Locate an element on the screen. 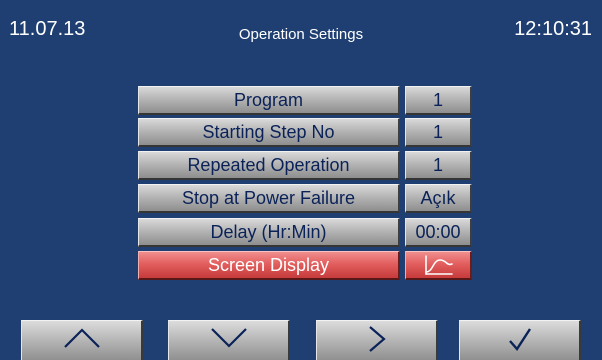 This screenshot has height=360, width=602. page-title: Operation Settings is located at coordinates (301, 34).